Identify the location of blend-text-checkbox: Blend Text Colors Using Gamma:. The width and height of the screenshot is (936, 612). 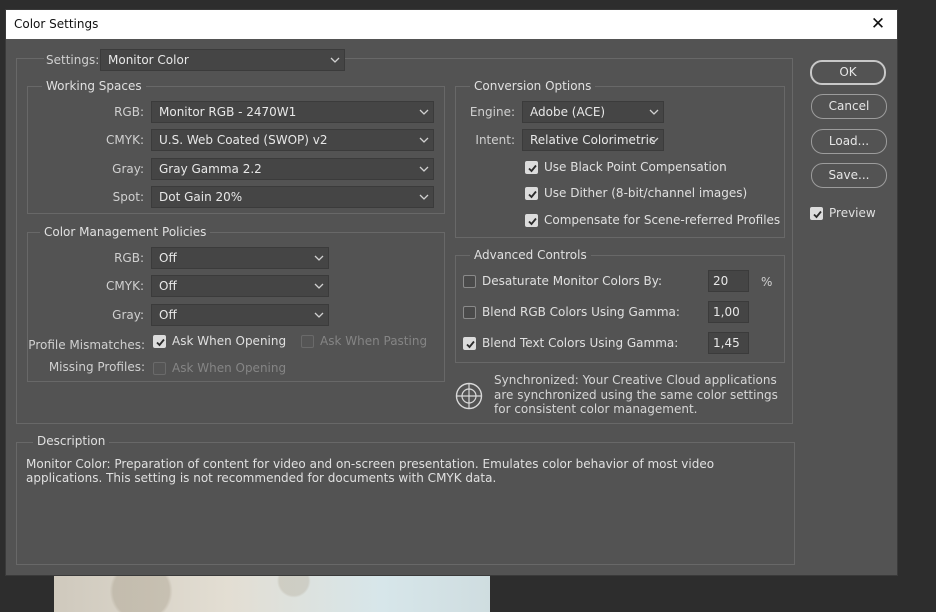
(583, 344).